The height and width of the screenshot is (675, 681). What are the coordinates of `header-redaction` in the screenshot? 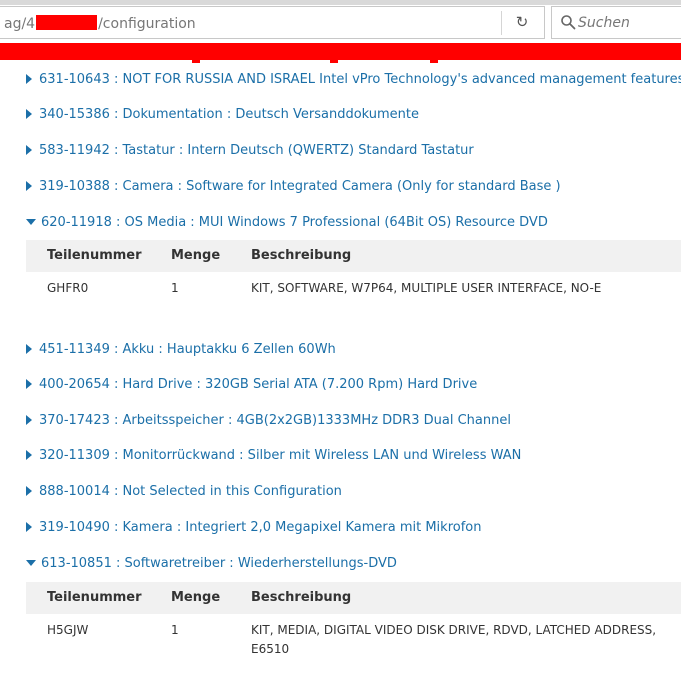 It's located at (340, 51).